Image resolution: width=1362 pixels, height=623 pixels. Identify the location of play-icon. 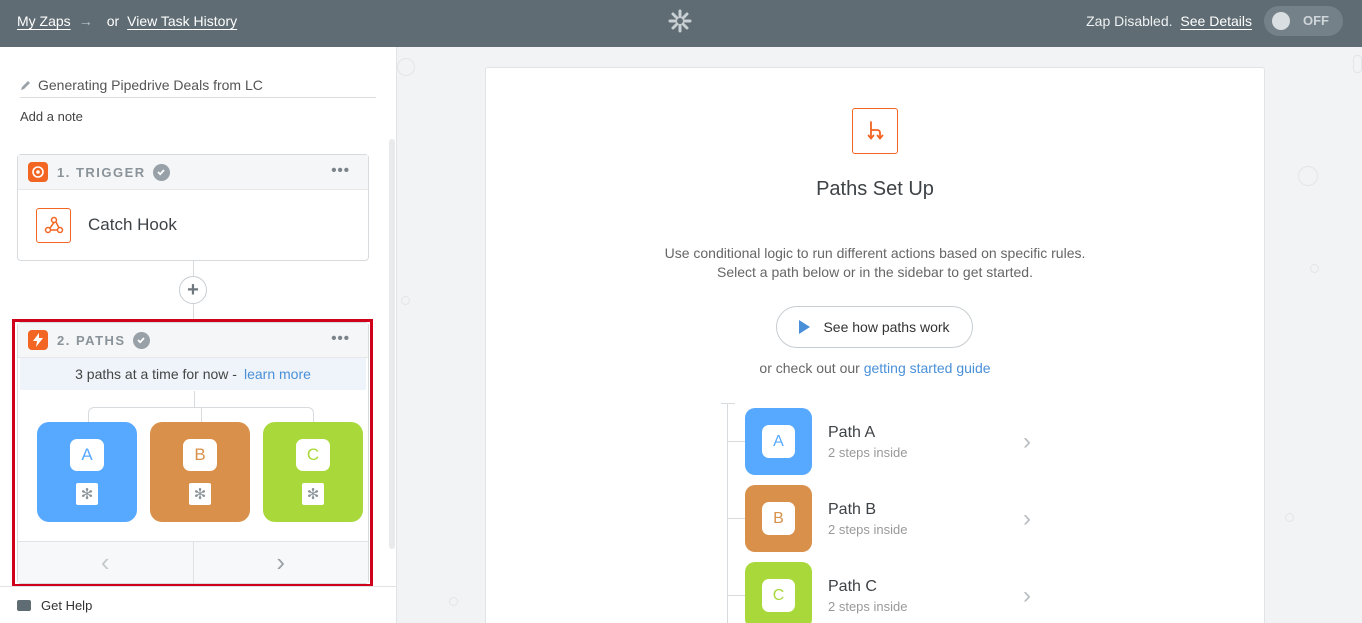
(805, 327).